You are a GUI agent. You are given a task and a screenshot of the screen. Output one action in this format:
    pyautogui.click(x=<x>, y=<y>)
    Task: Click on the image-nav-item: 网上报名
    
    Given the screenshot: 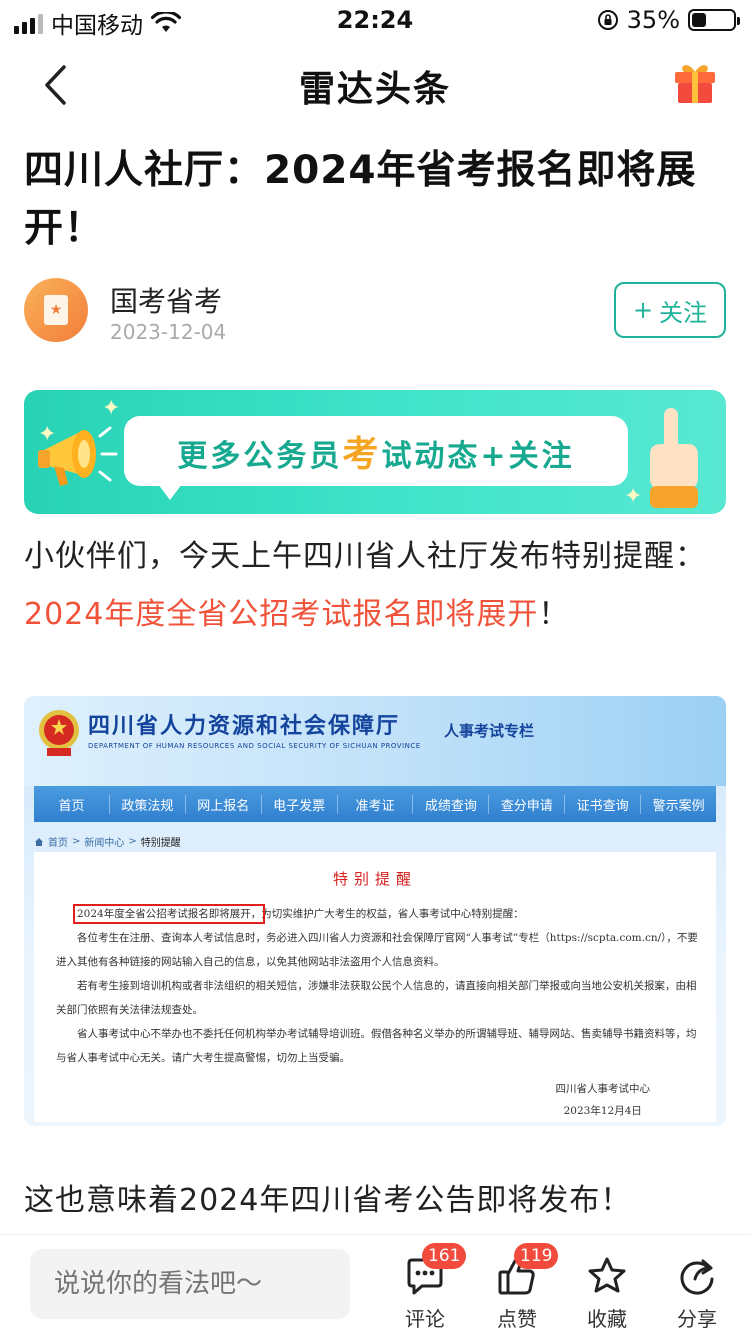 What is the action you would take?
    pyautogui.click(x=224, y=804)
    